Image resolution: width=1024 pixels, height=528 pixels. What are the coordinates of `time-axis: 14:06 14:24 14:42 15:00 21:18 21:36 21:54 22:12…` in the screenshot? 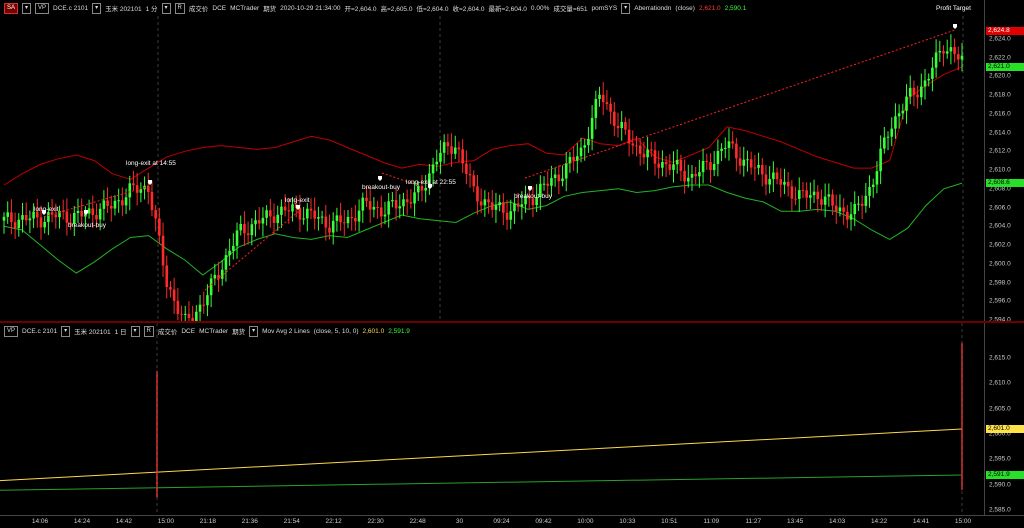 It's located at (512, 521).